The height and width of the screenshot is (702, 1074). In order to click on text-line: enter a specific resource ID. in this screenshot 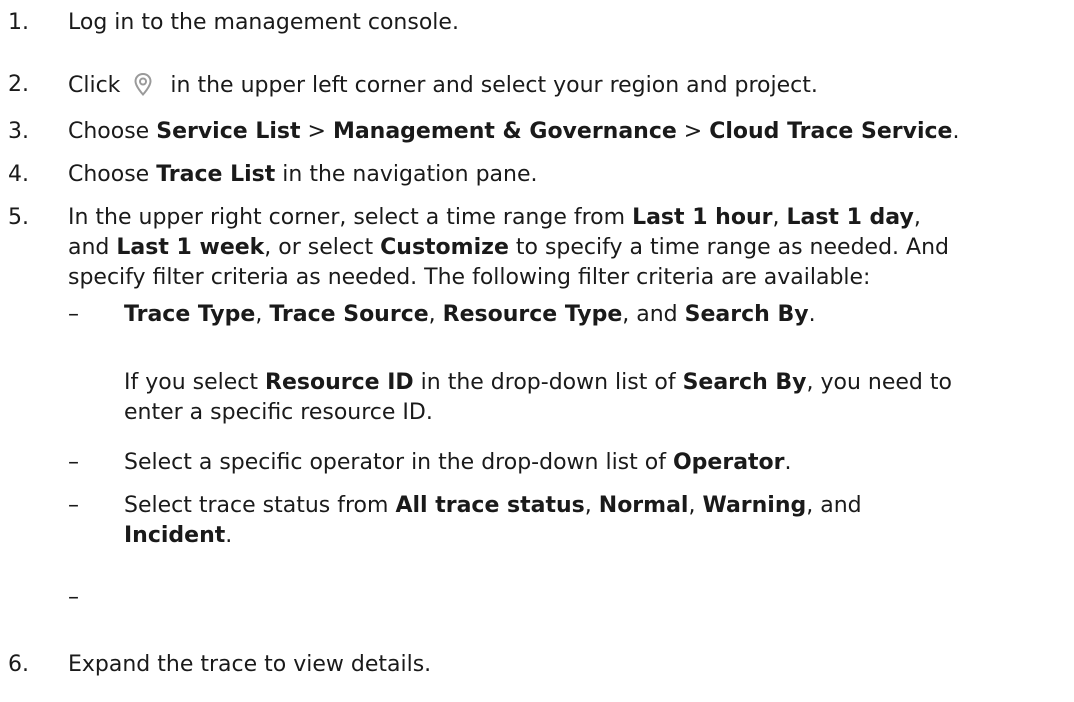, I will do `click(596, 413)`.